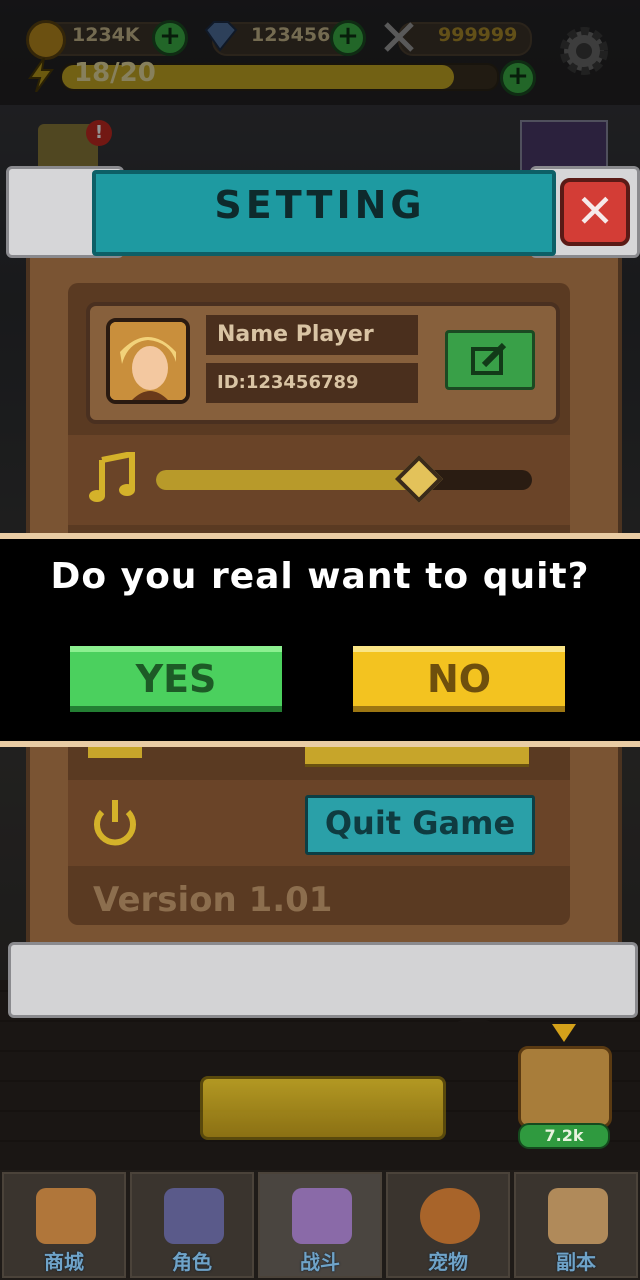 This screenshot has width=640, height=1280. Describe the element at coordinates (64, 1262) in the screenshot. I see `nav-label-shop: 商城` at that location.